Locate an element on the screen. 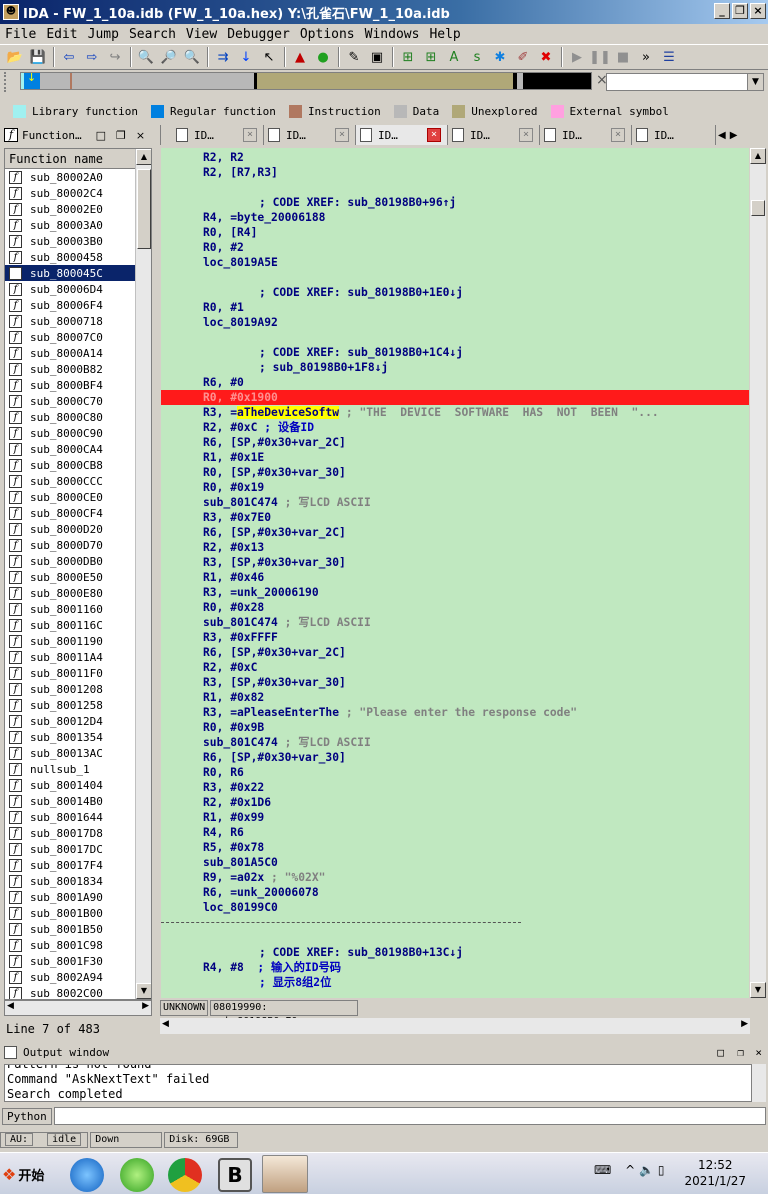  function-list-item: f sub_80017DC is located at coordinates (70, 849).